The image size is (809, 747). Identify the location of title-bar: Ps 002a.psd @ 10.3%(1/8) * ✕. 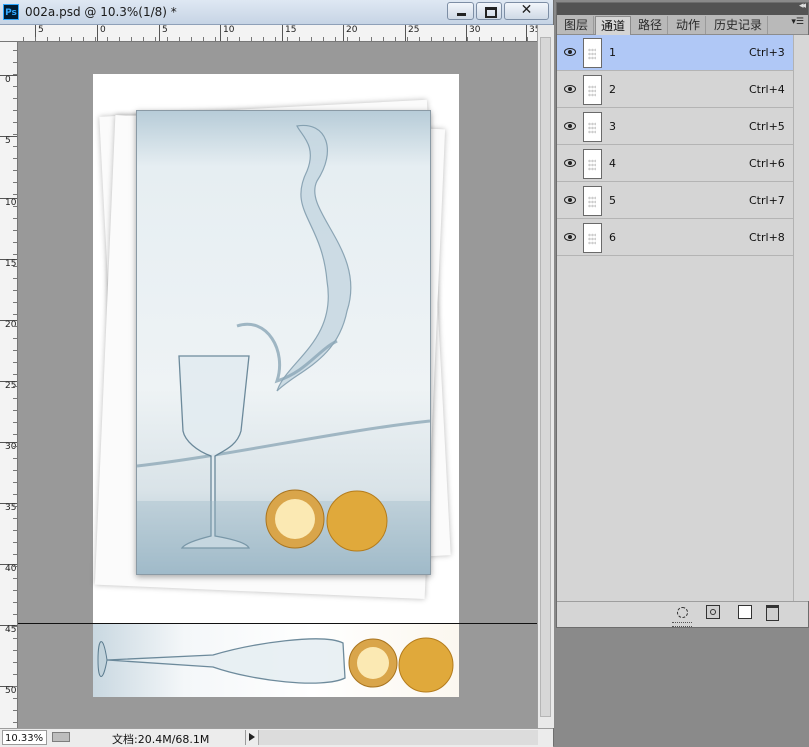
(276, 12).